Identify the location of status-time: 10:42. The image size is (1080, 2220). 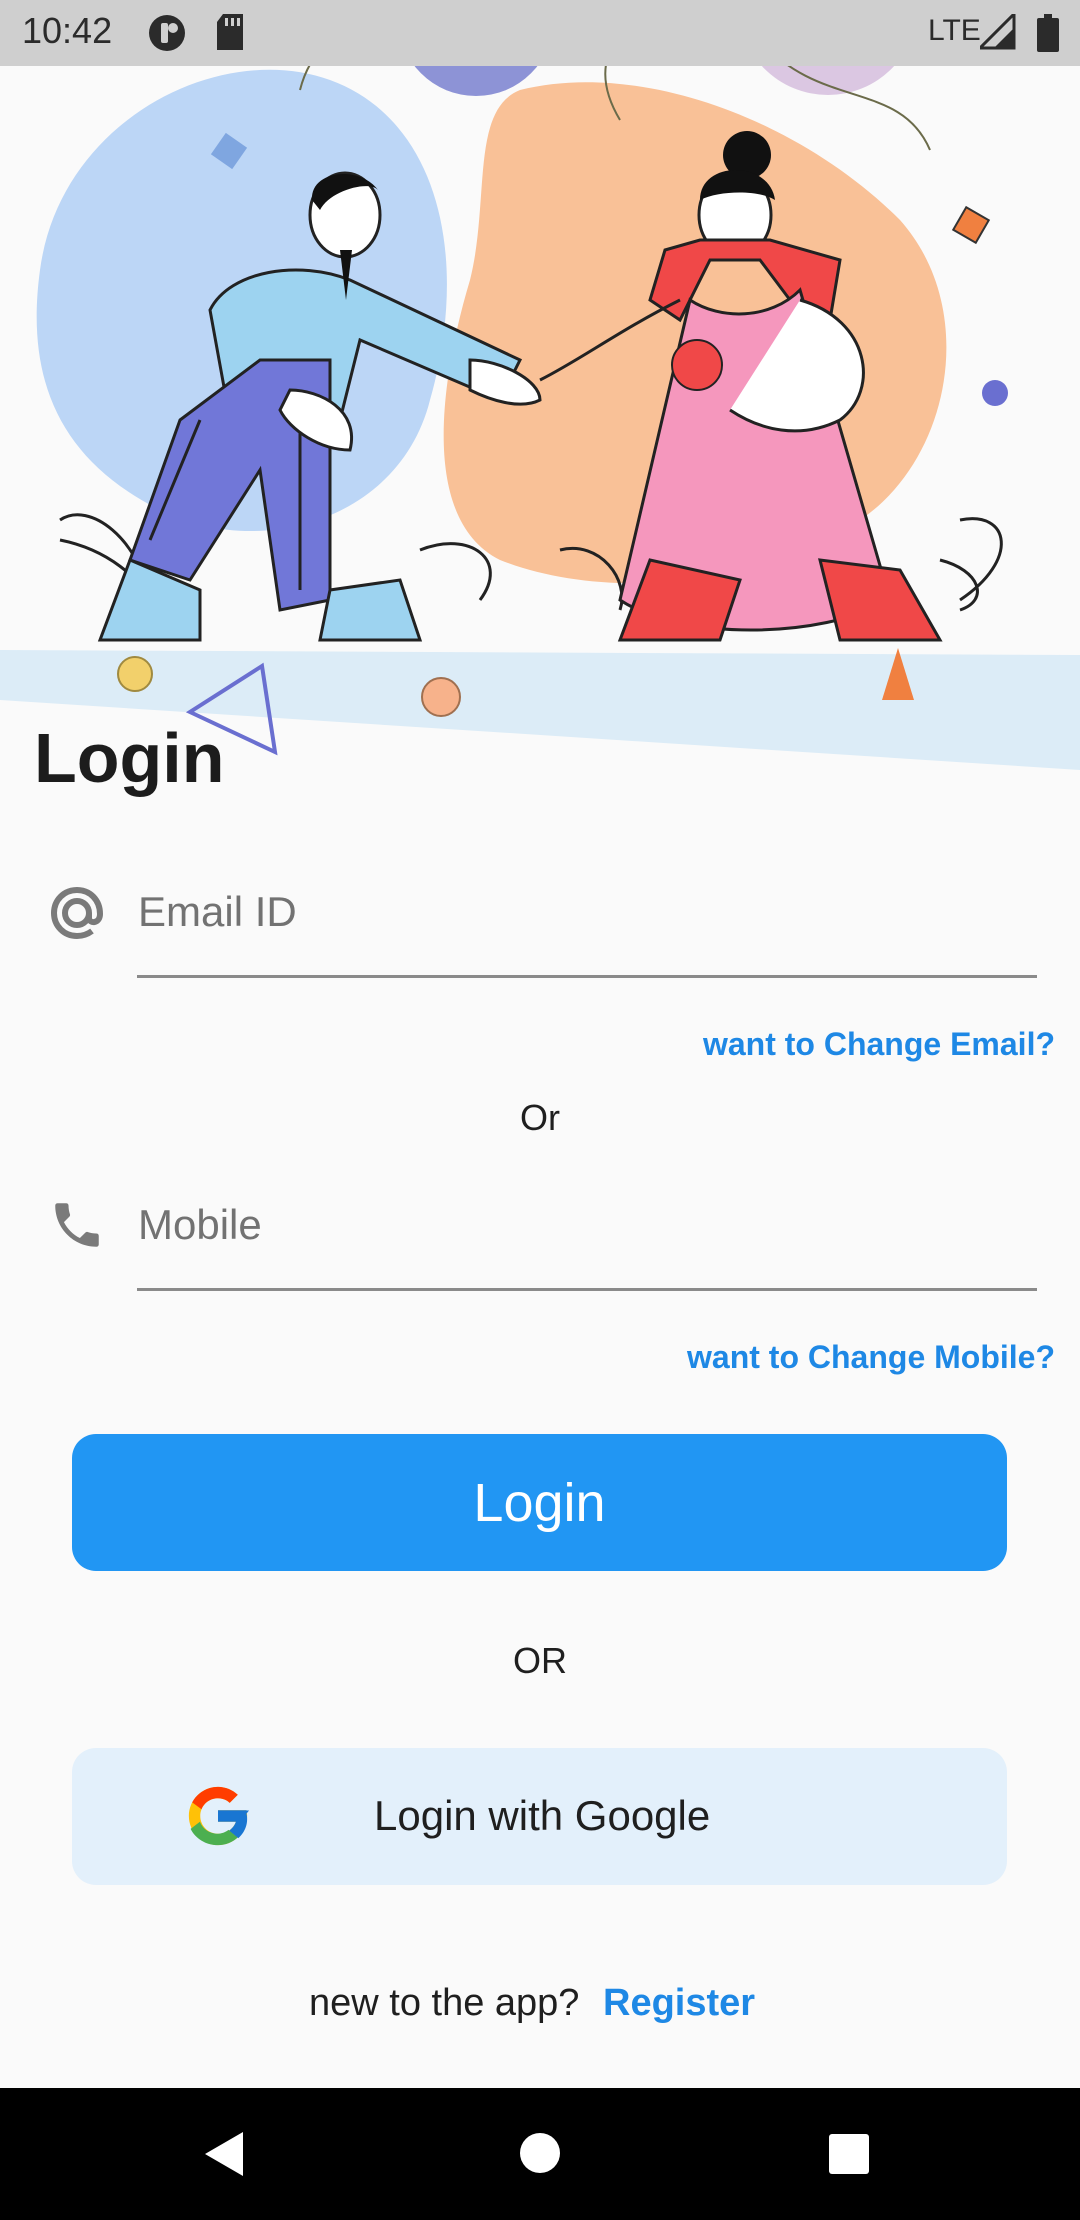
(67, 30).